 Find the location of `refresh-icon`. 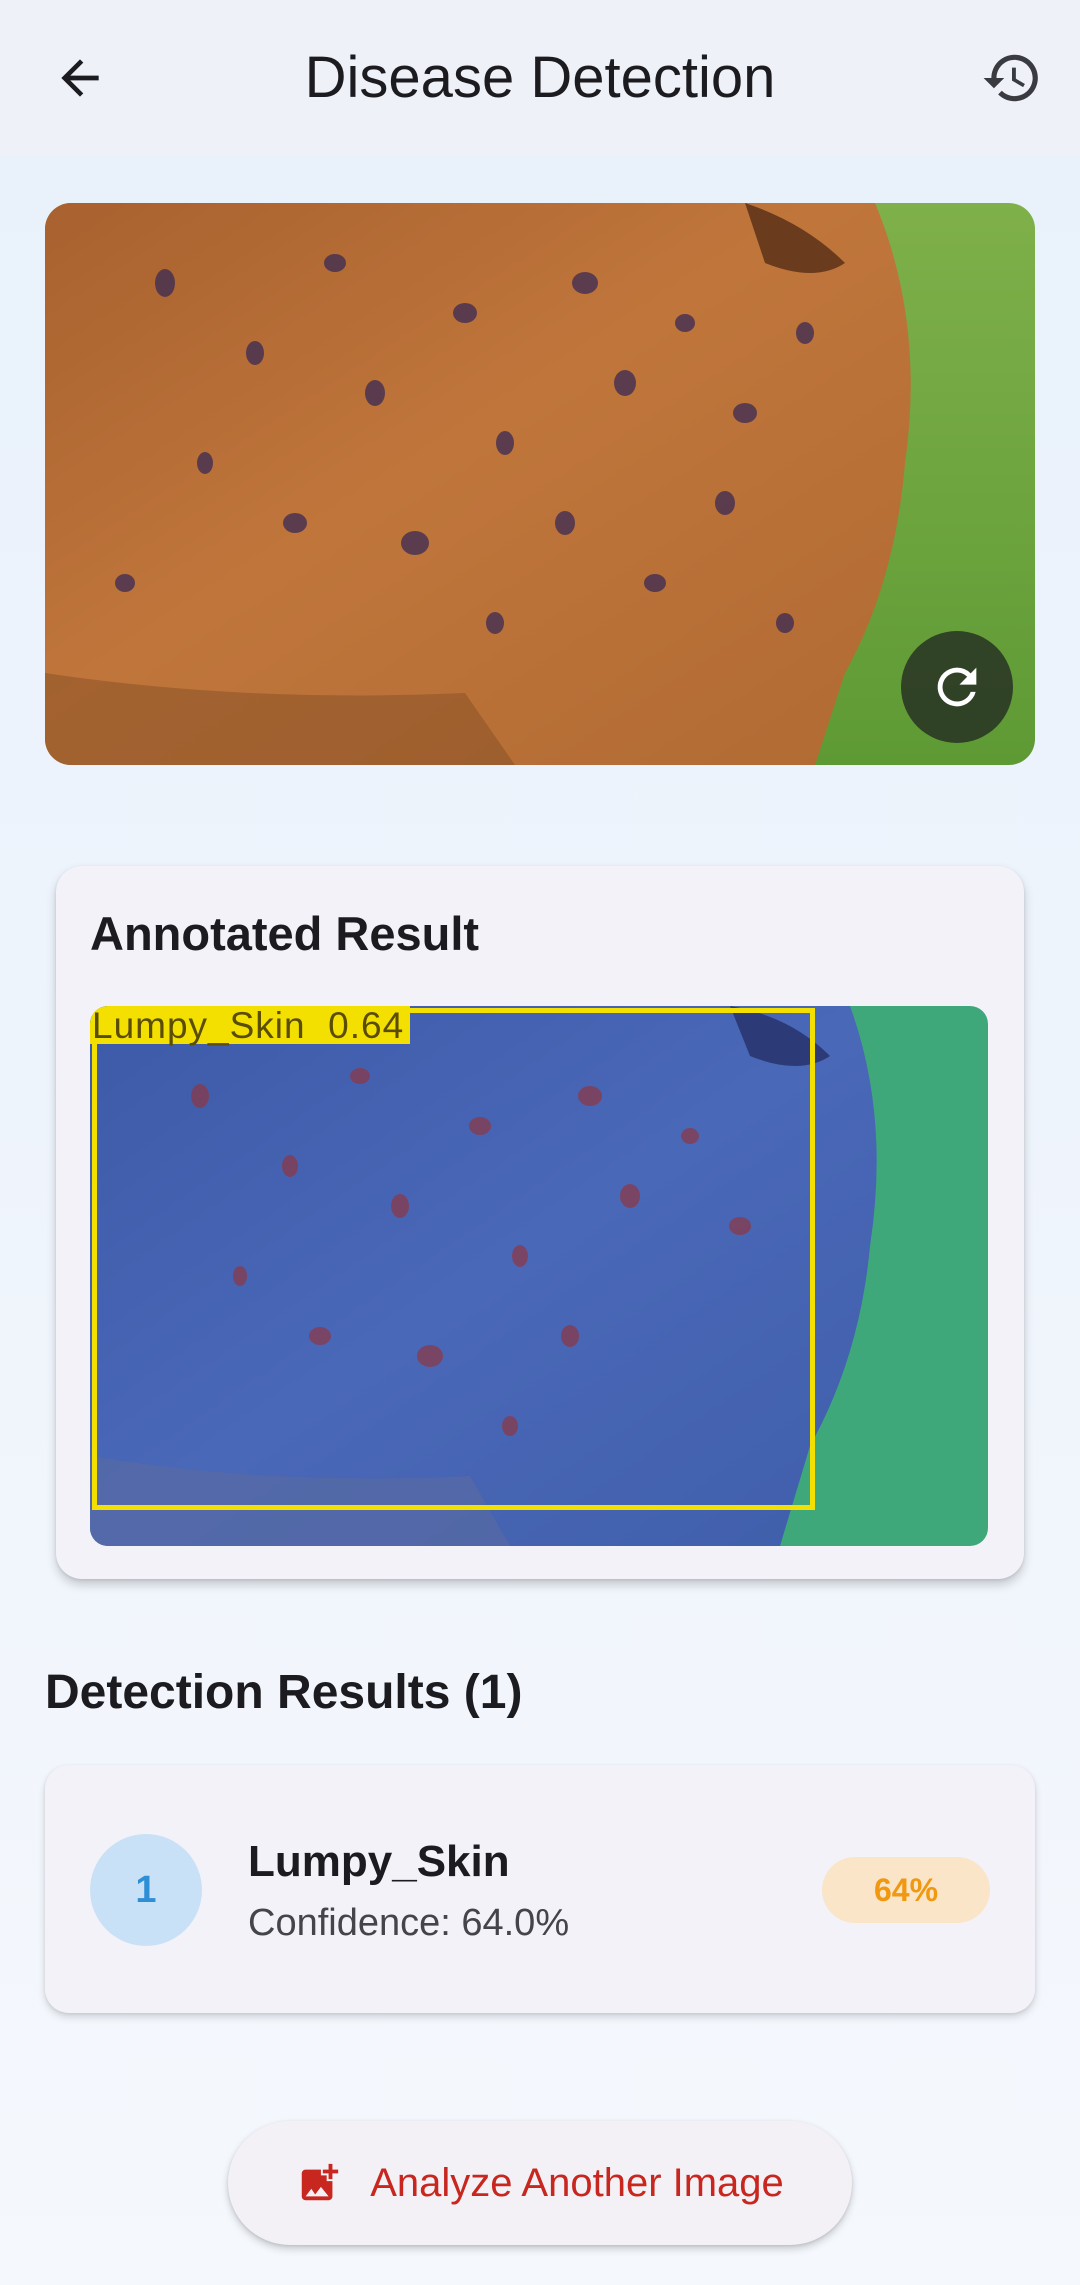

refresh-icon is located at coordinates (957, 687).